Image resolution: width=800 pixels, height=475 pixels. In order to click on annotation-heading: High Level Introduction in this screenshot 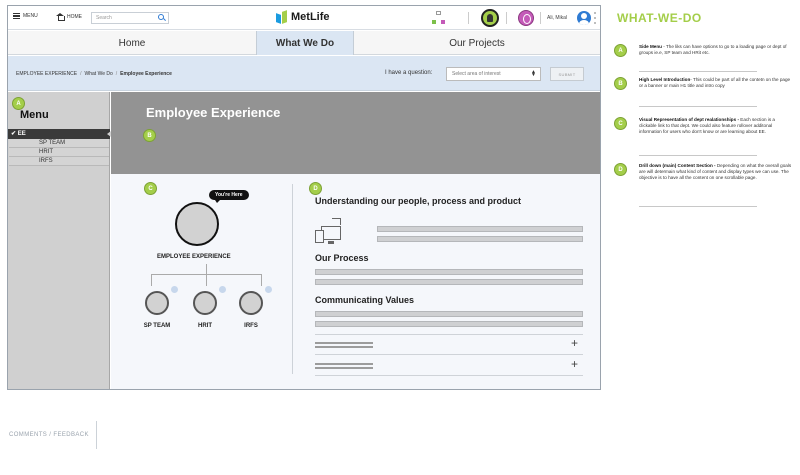, I will do `click(665, 79)`.